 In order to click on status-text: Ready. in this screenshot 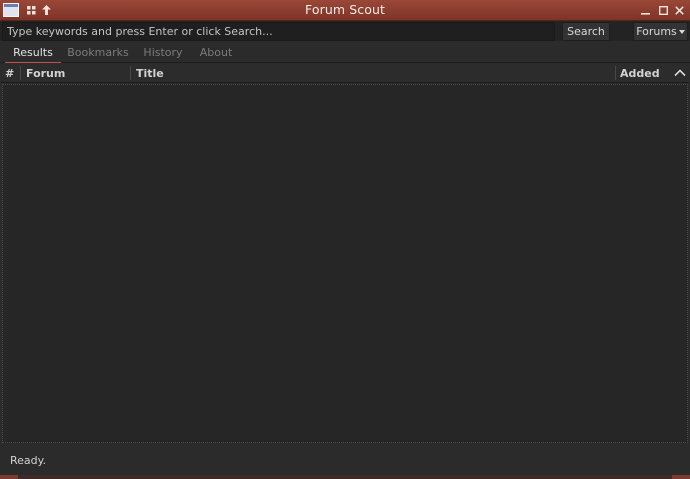, I will do `click(28, 460)`.